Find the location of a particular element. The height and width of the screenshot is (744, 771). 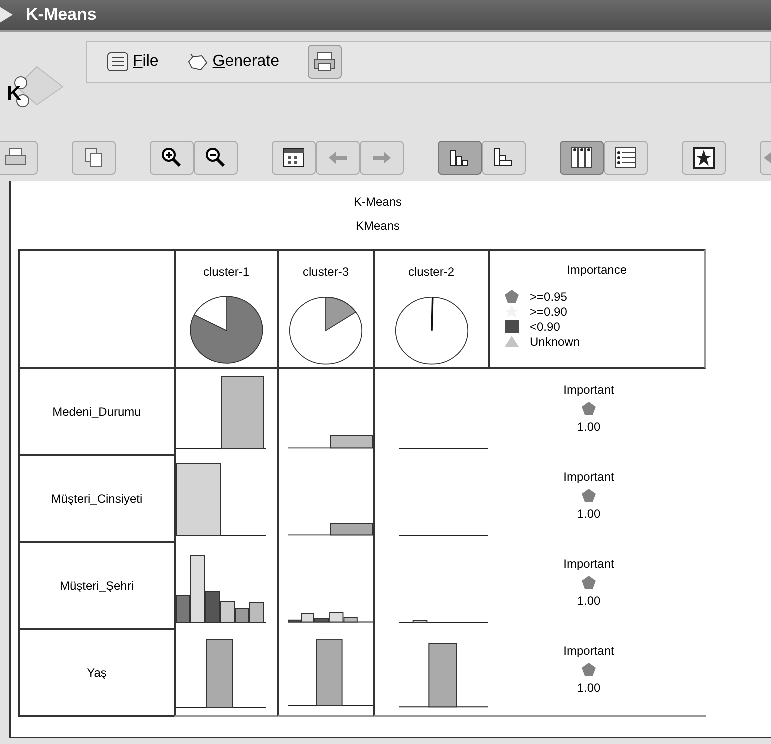

legend-label: >=0.95 is located at coordinates (549, 297).